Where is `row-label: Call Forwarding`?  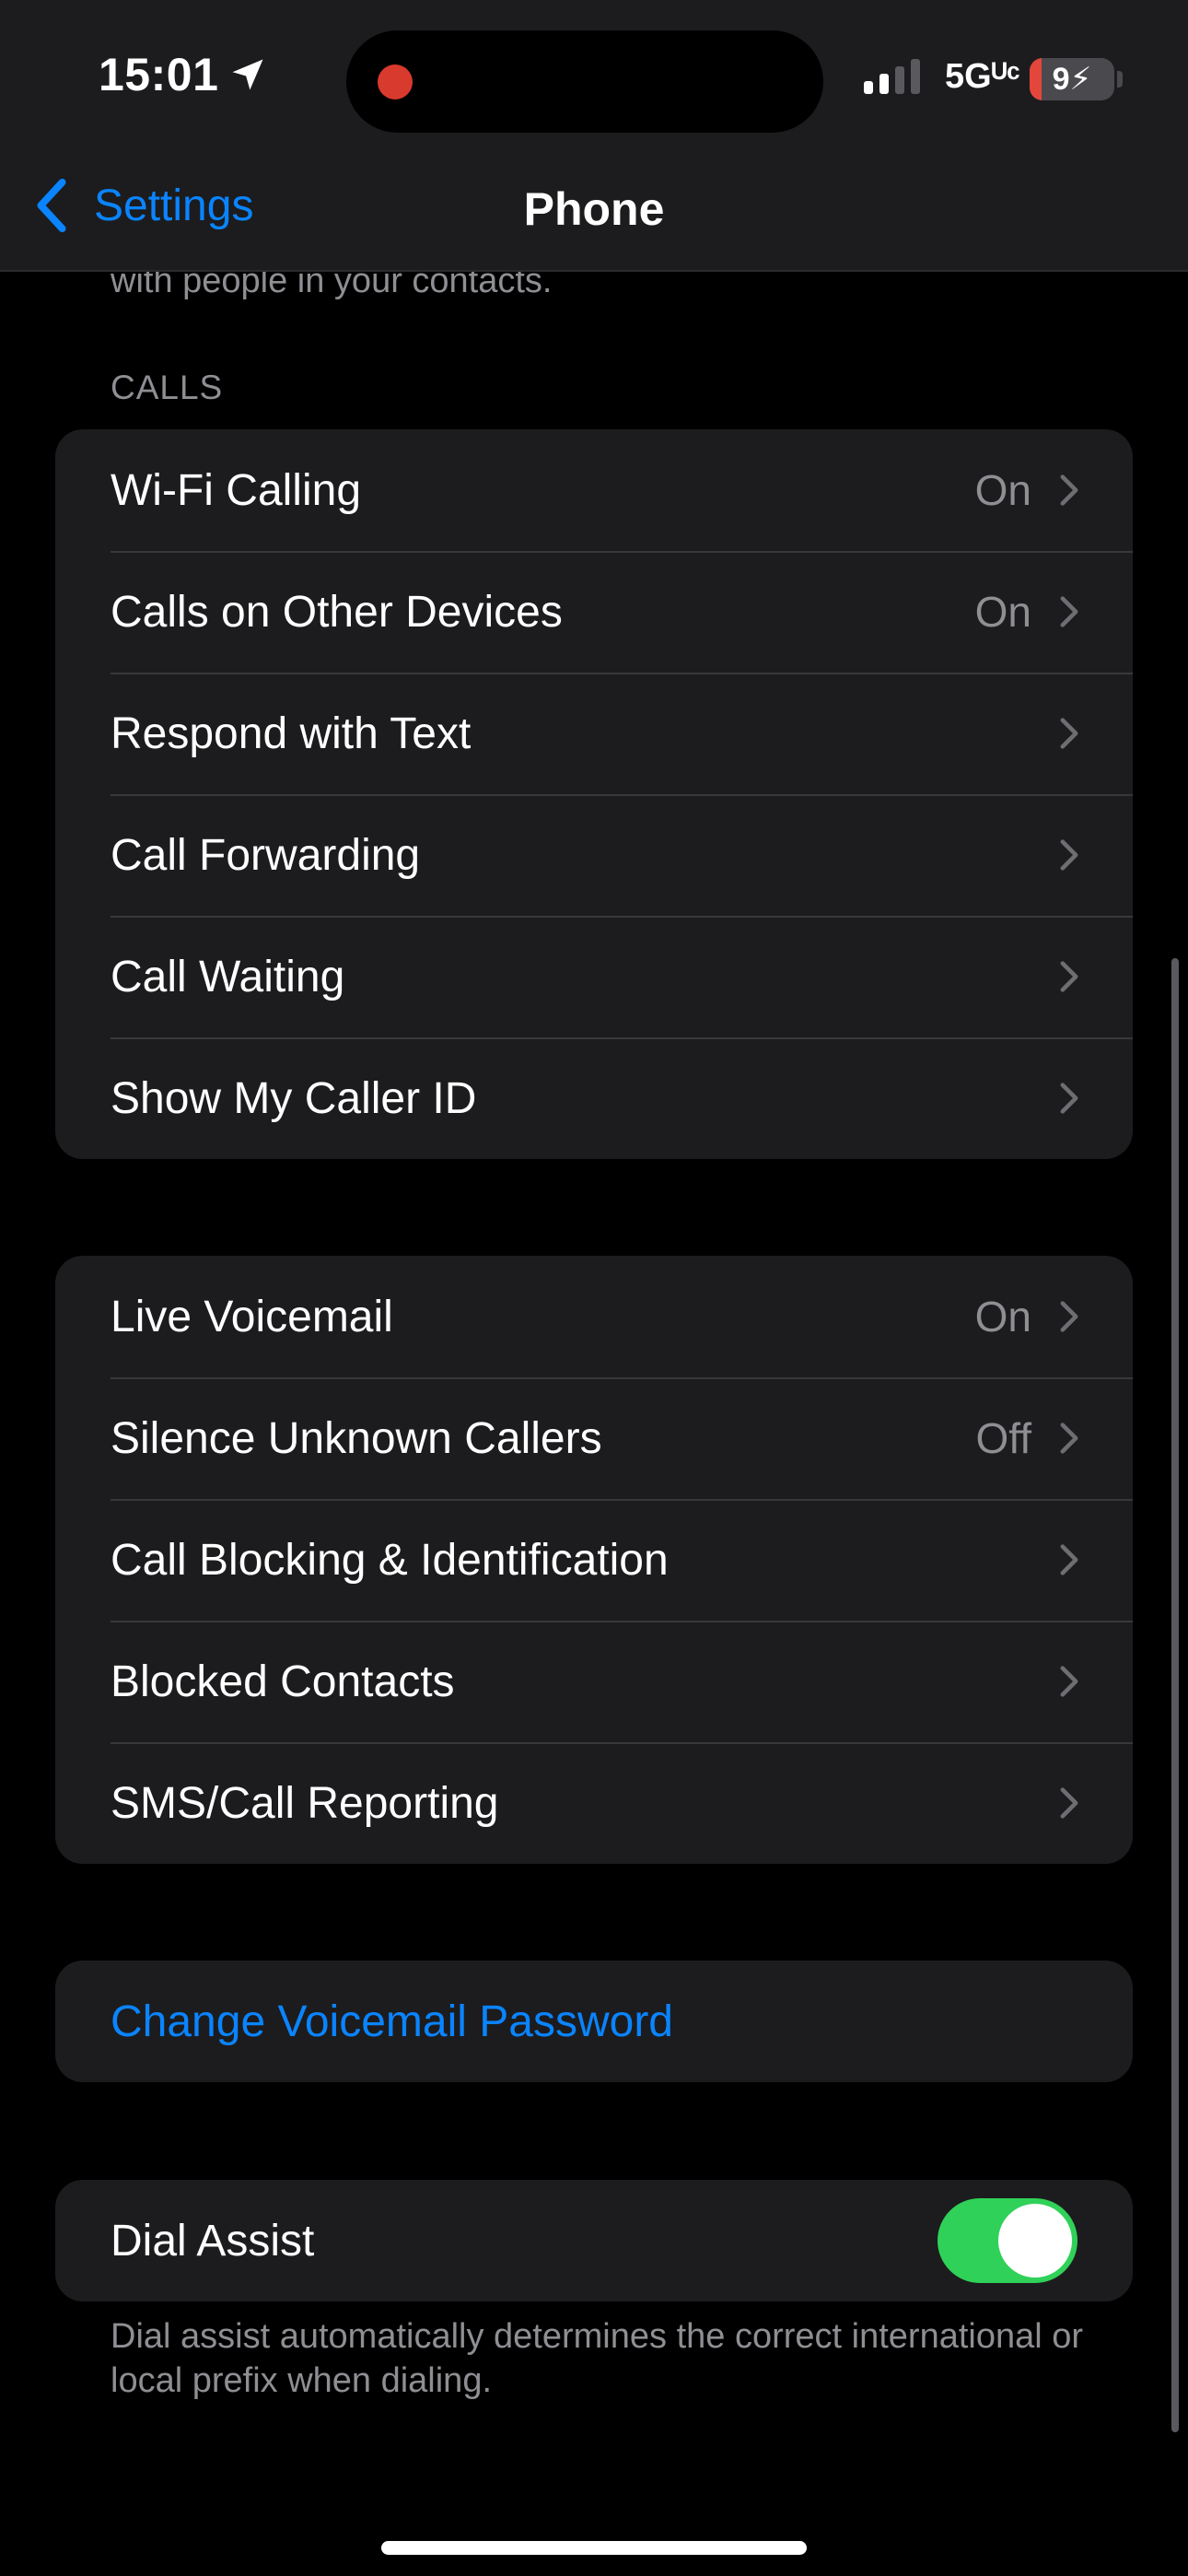
row-label: Call Forwarding is located at coordinates (266, 855).